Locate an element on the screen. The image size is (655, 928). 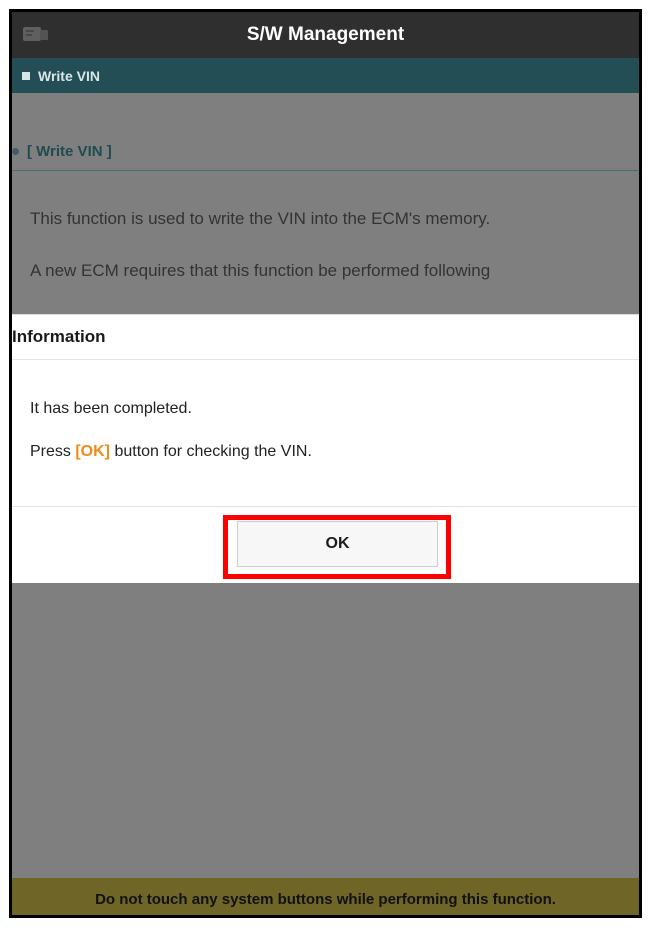
section-title: [ Write VIN ] is located at coordinates (69, 151).